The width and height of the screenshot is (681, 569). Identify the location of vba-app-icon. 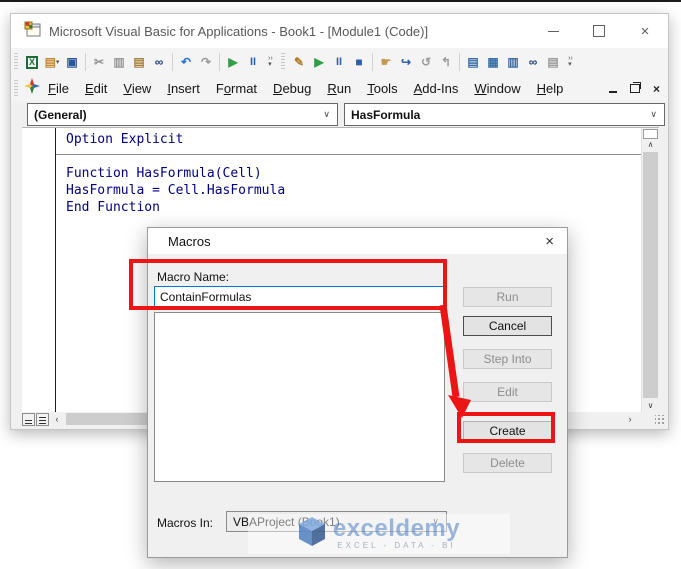
(32, 31).